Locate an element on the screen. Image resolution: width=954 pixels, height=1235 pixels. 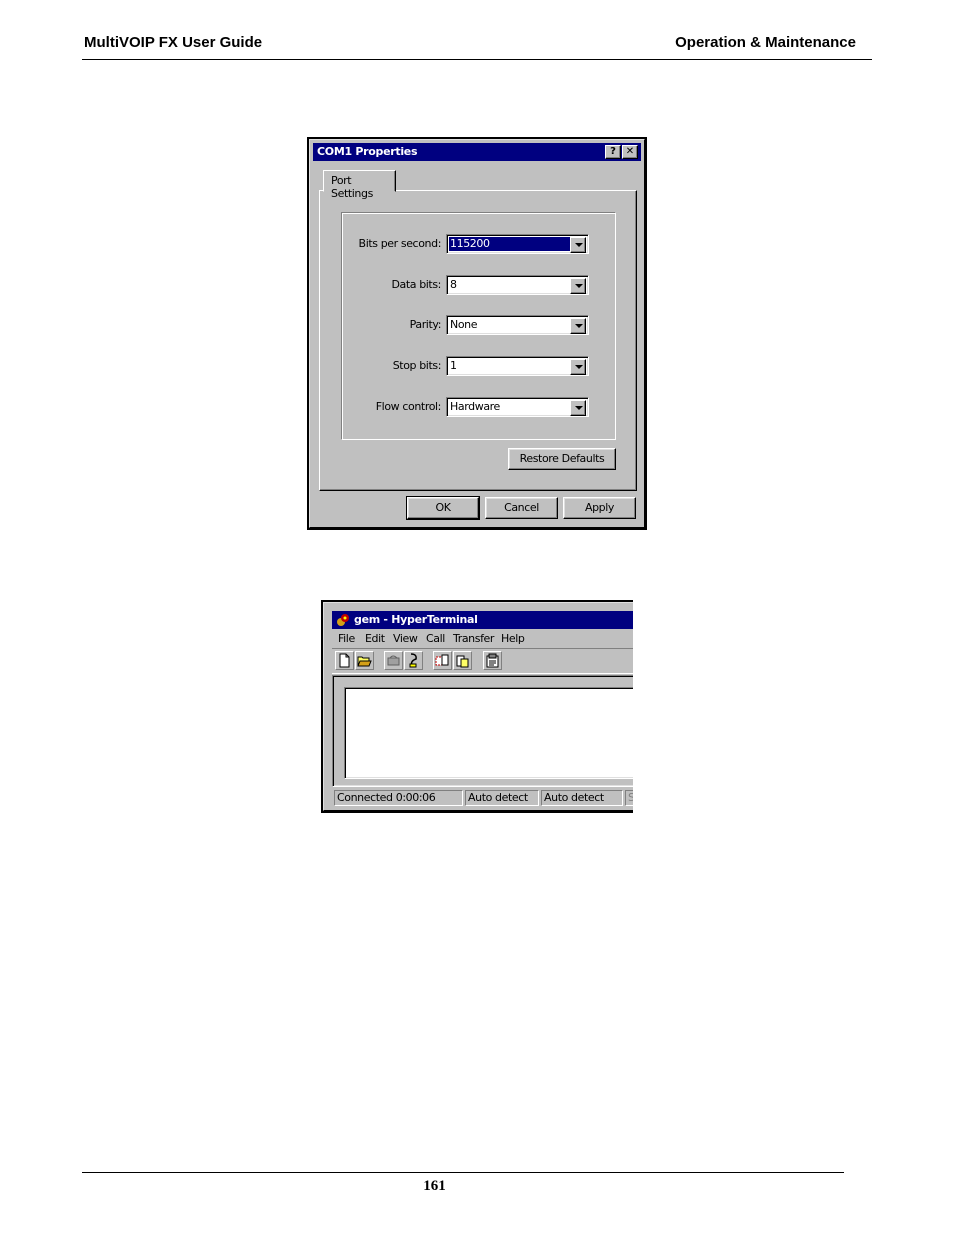
stop-bits-dropdown is located at coordinates (578, 367).